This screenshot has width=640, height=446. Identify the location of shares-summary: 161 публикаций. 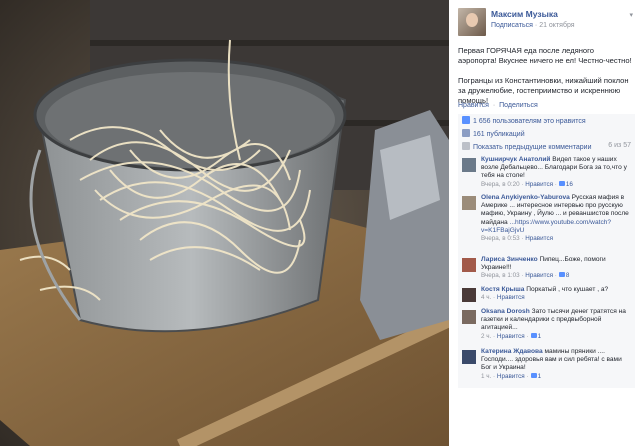
(546, 134).